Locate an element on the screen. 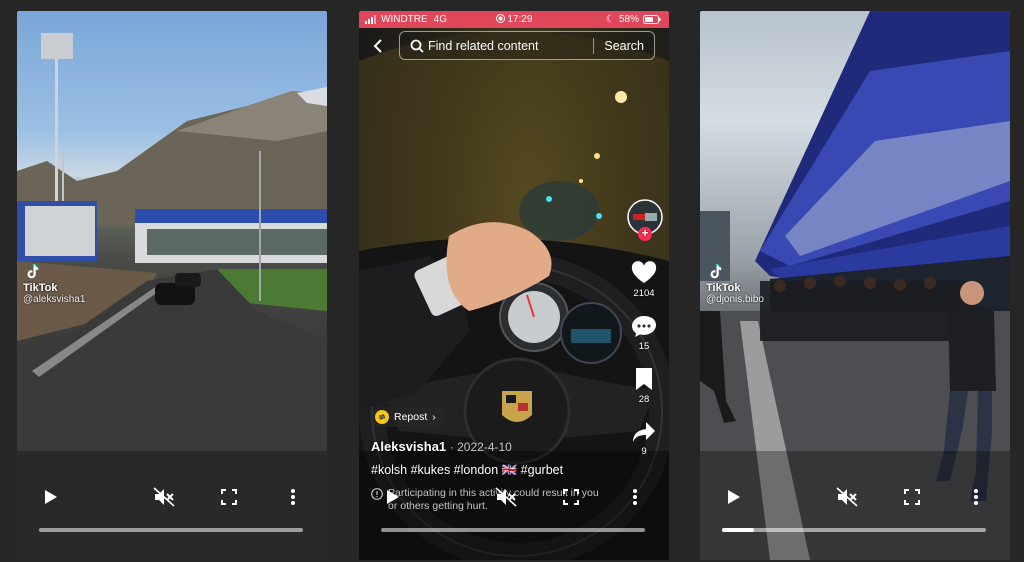  comment-count: 15 is located at coordinates (644, 346).